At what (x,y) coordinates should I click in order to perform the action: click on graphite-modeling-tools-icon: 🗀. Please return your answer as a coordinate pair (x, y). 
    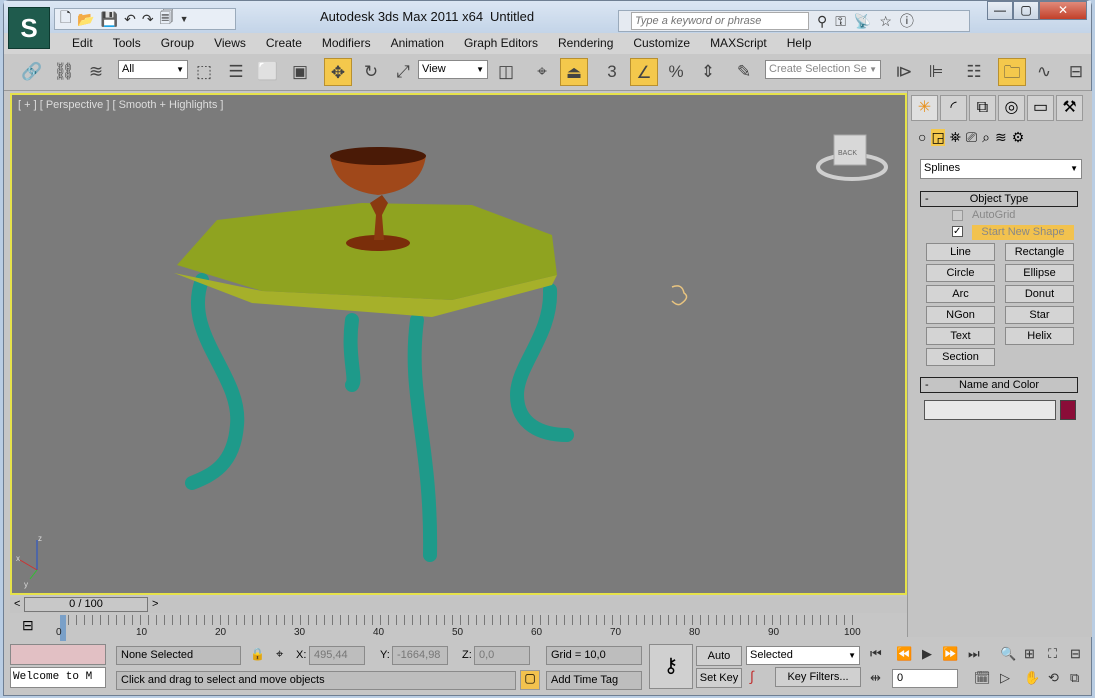
    Looking at the image, I should click on (1012, 72).